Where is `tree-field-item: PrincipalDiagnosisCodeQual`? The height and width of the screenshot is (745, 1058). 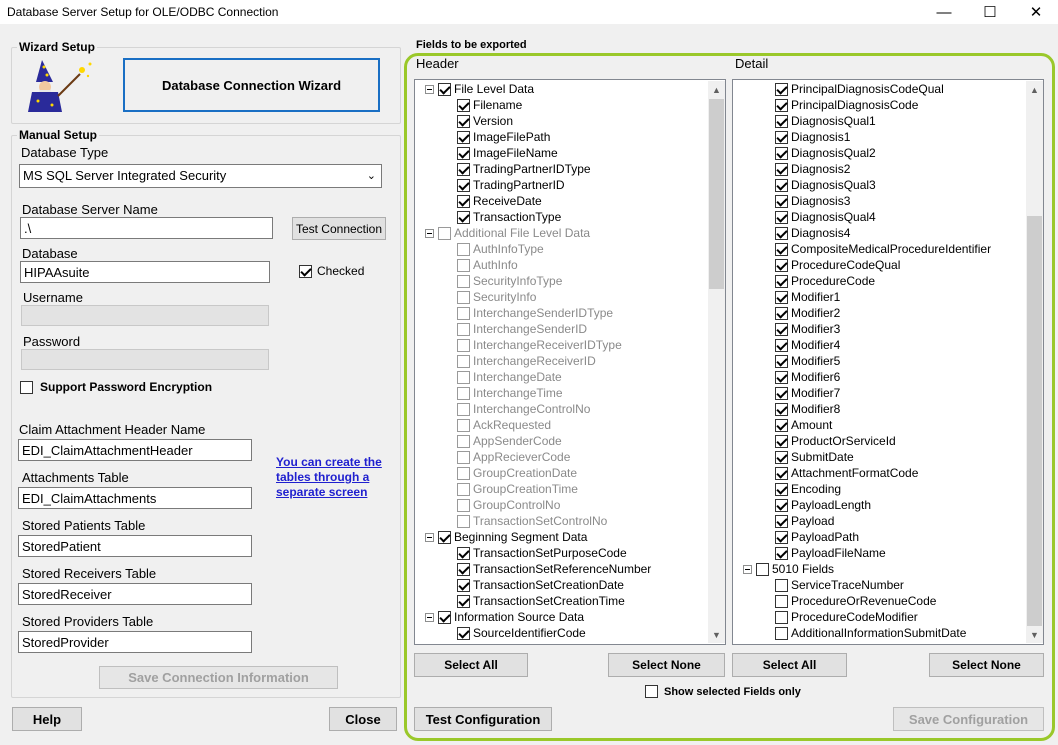
tree-field-item: PrincipalDiagnosisCodeQual is located at coordinates (859, 89).